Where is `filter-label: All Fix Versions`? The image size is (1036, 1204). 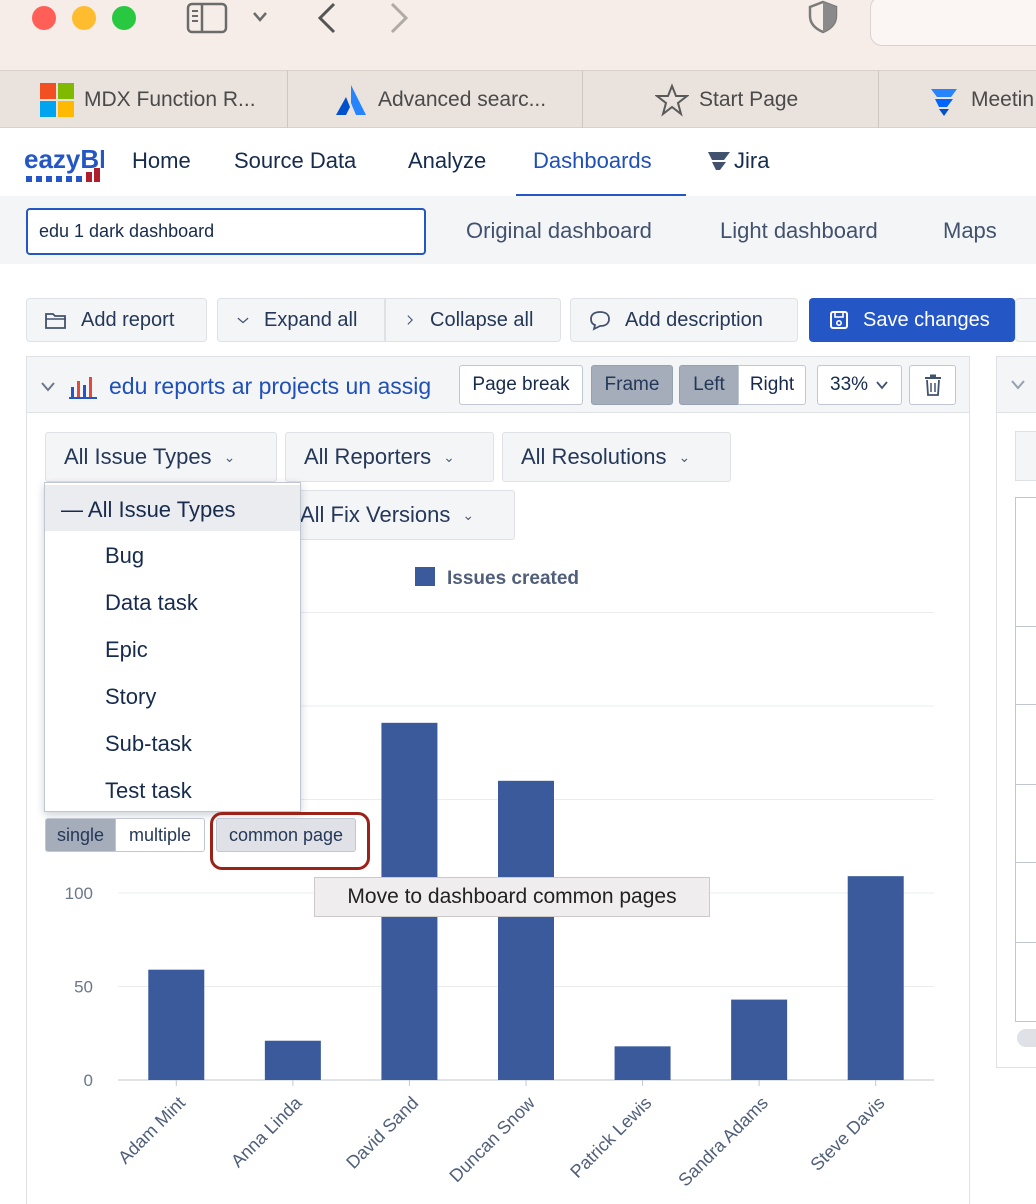 filter-label: All Fix Versions is located at coordinates (375, 514).